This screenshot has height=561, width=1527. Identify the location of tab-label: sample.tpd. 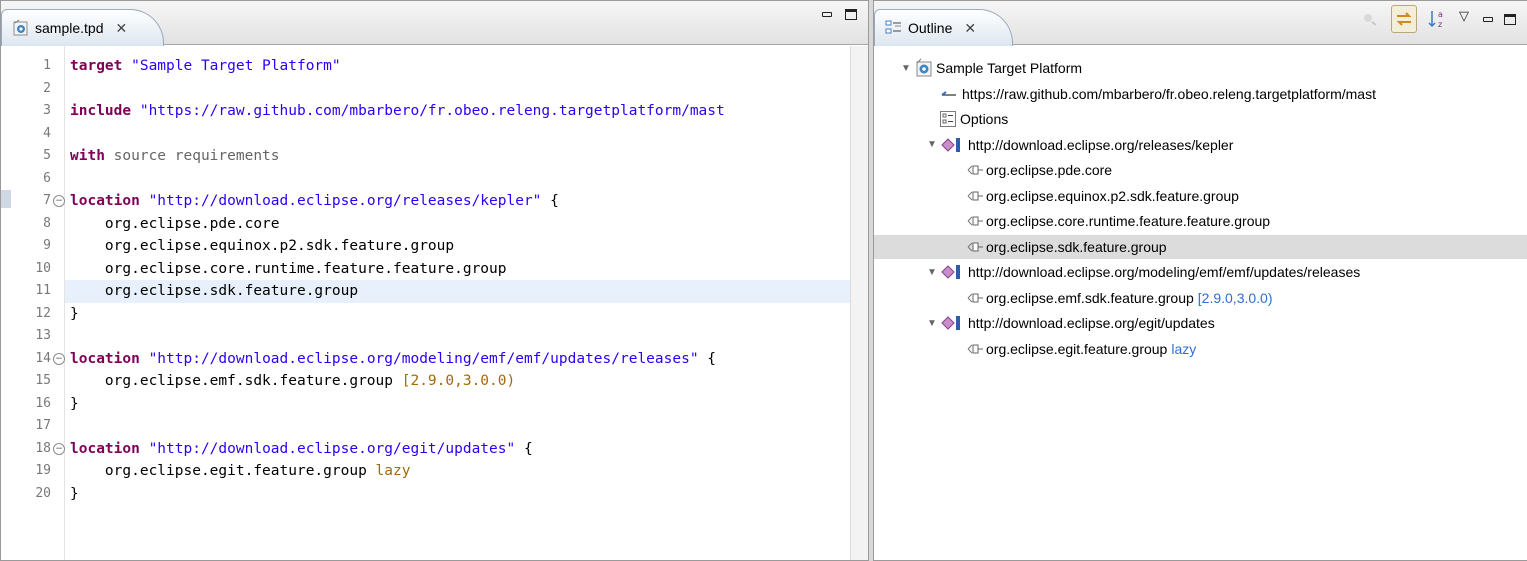
(69, 28).